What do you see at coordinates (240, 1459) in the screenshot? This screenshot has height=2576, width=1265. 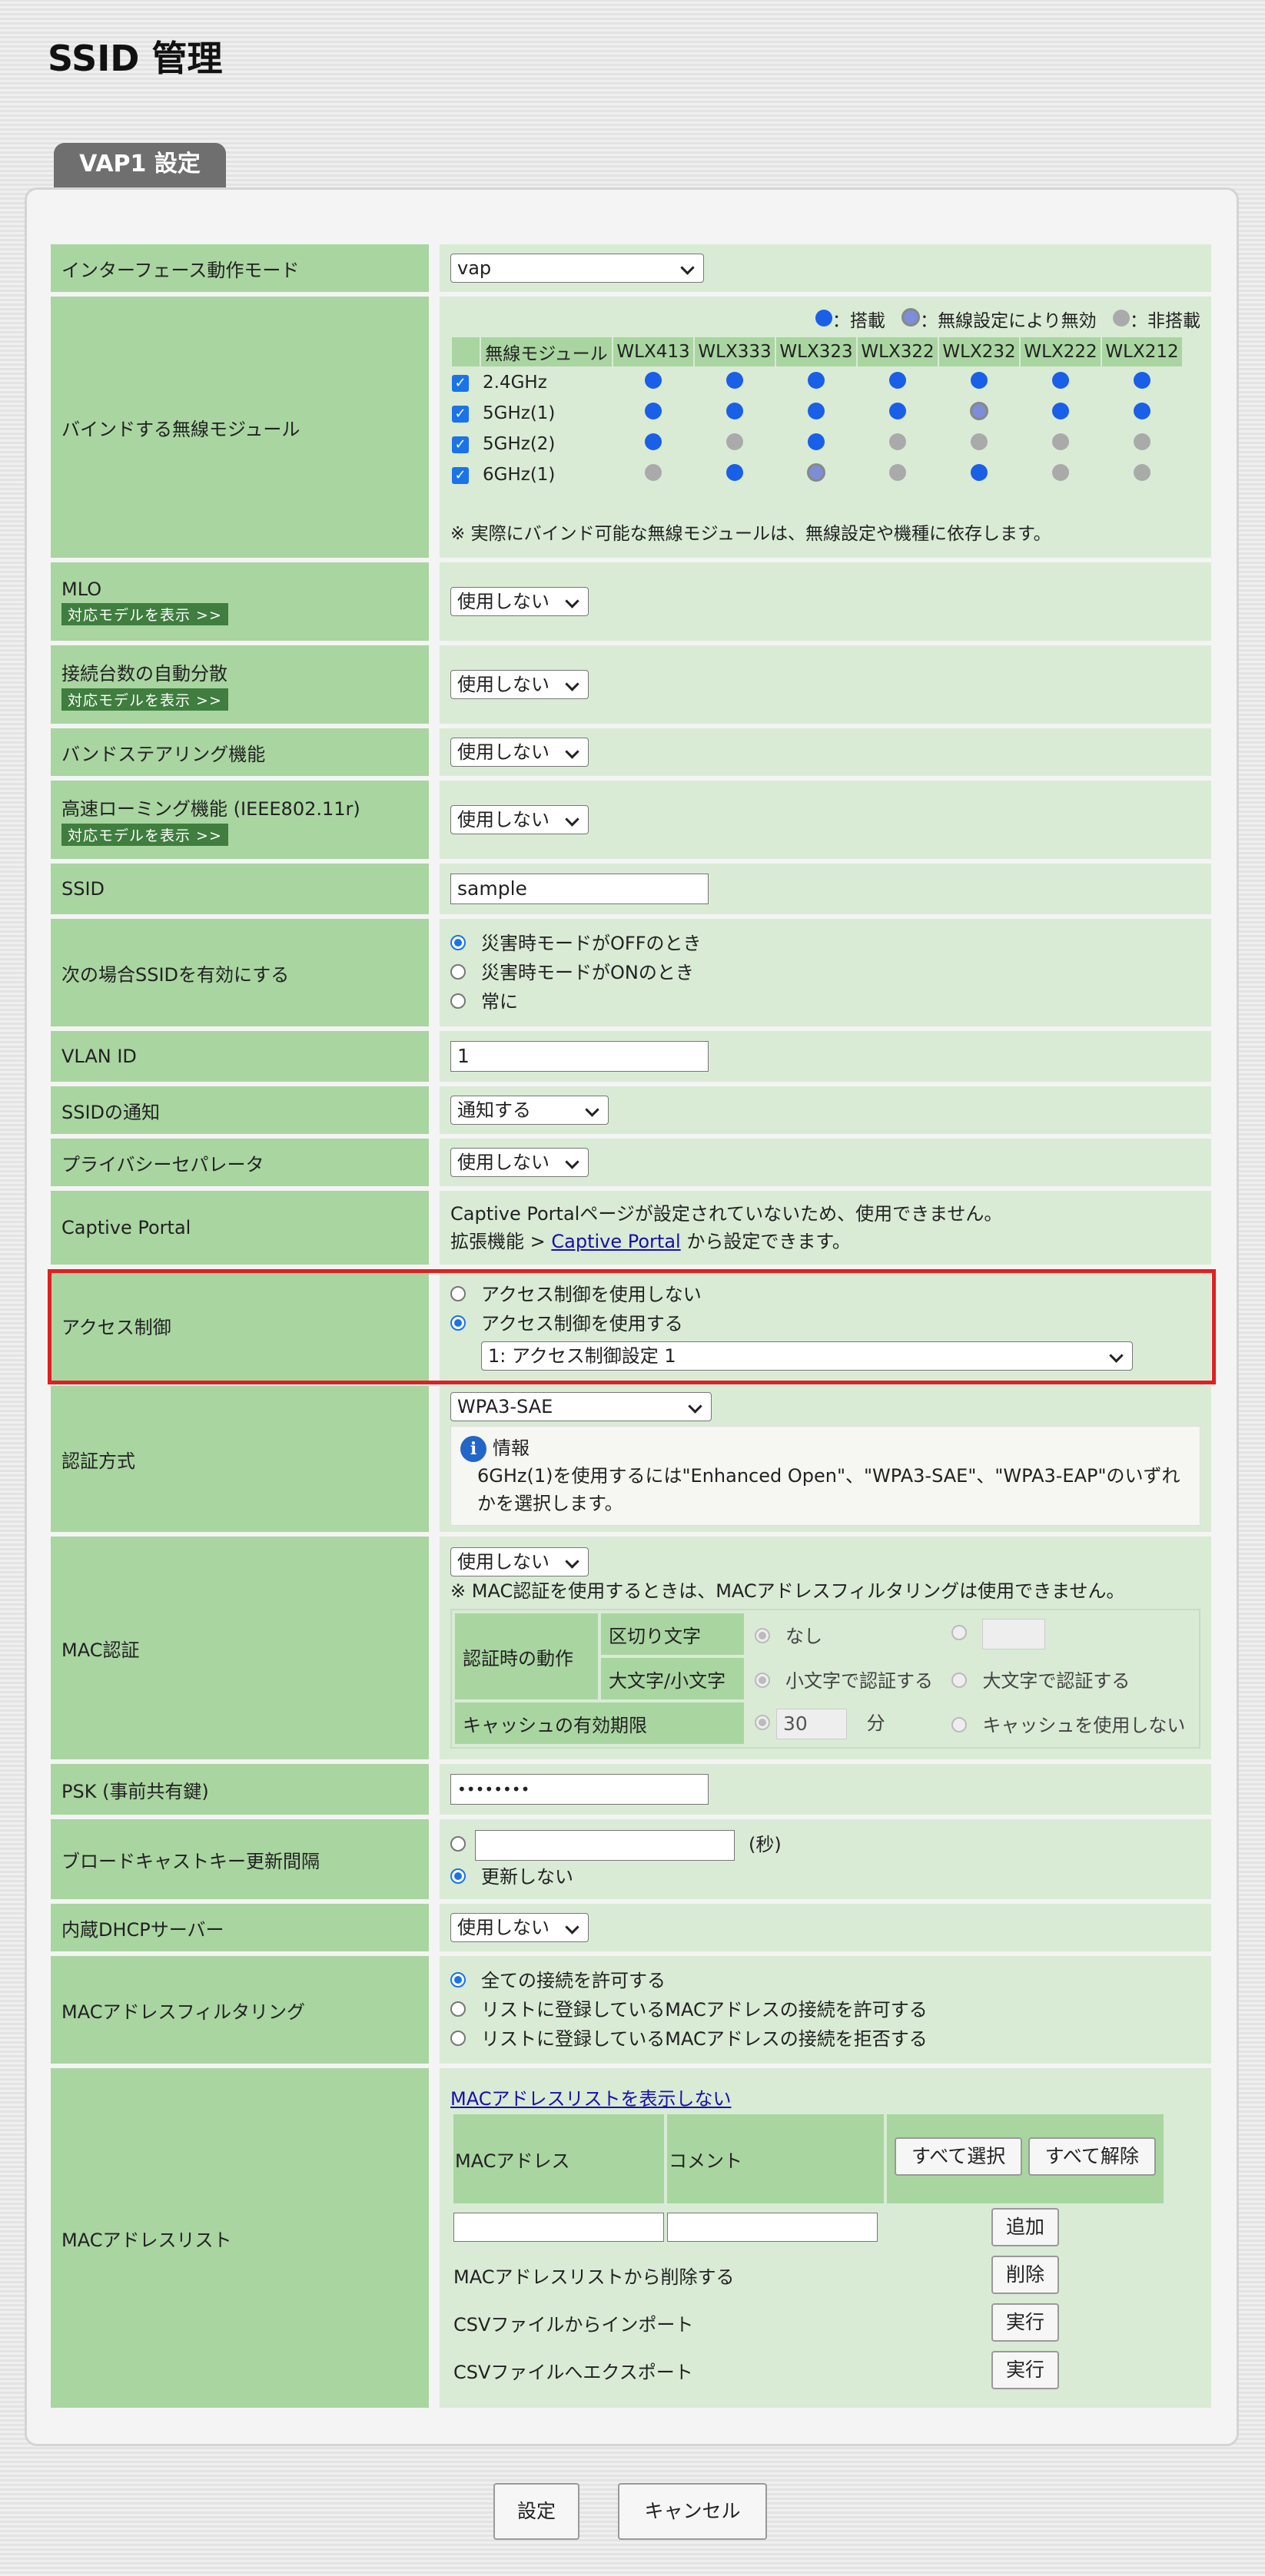 I see `label-auth: 認証方式` at bounding box center [240, 1459].